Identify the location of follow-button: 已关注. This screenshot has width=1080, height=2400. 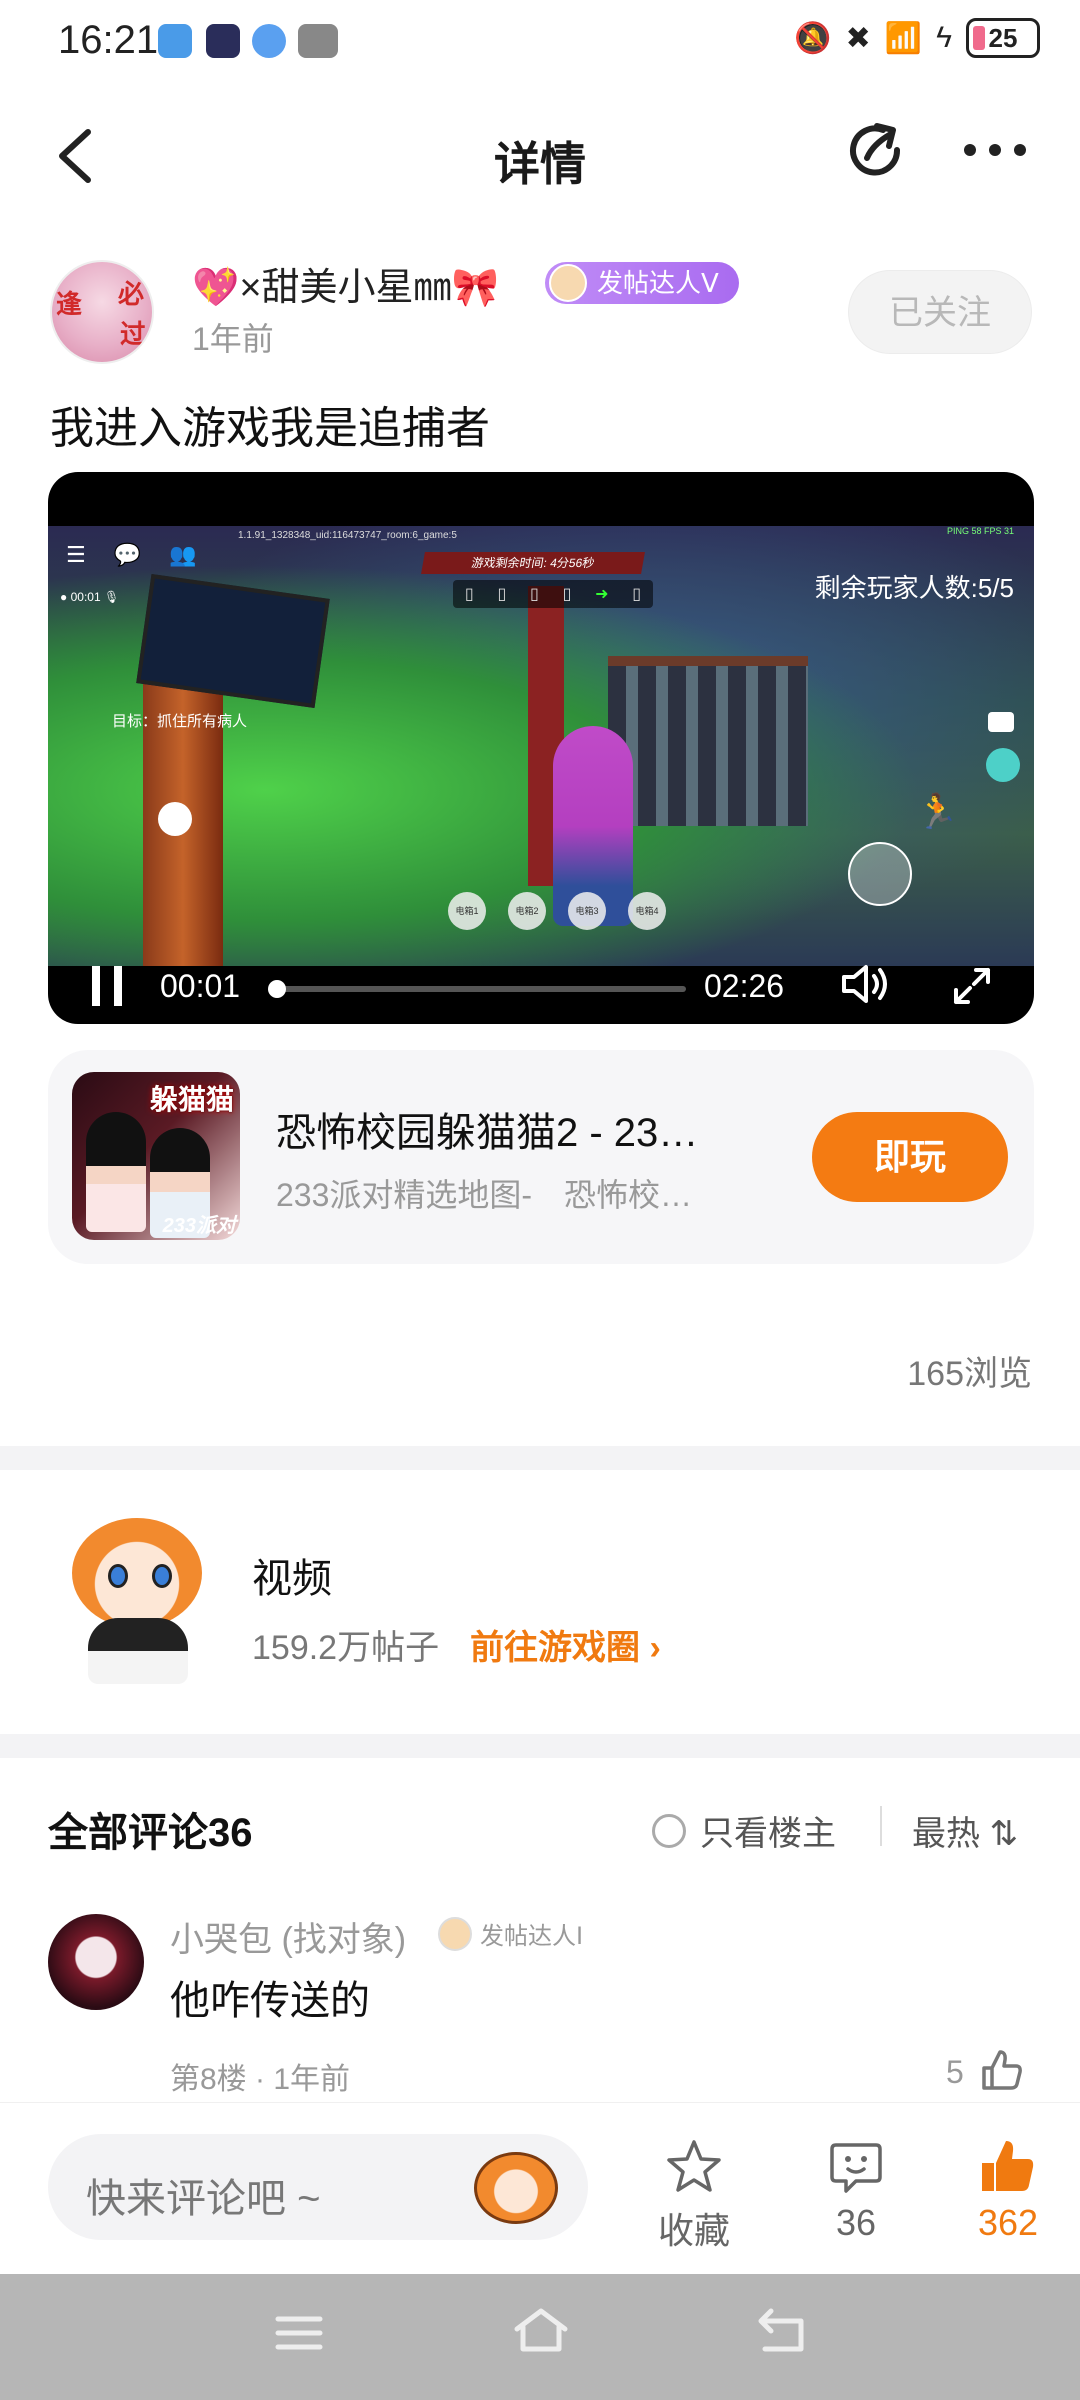
(940, 312).